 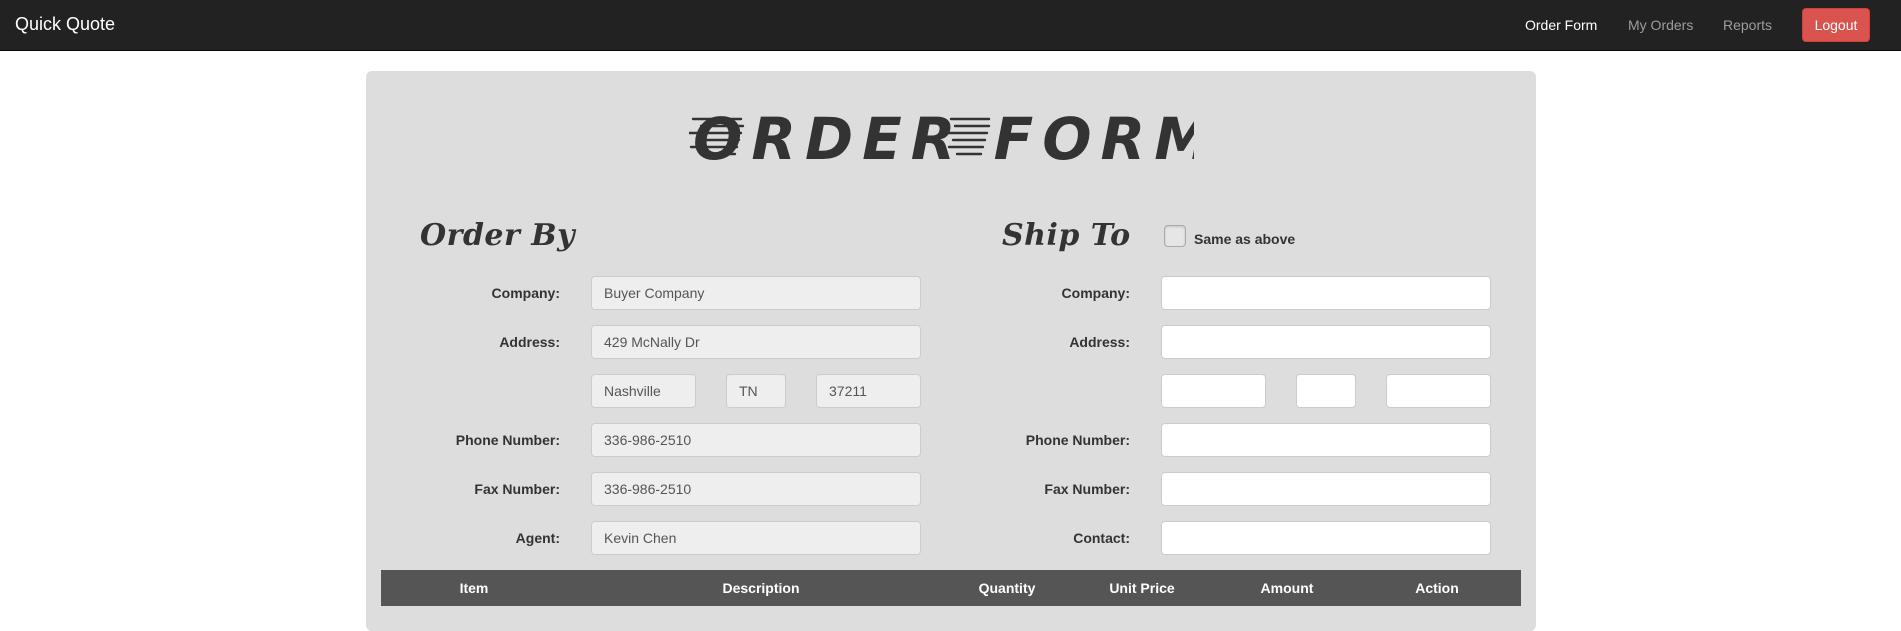 I want to click on order-by-city-field, so click(x=643, y=391).